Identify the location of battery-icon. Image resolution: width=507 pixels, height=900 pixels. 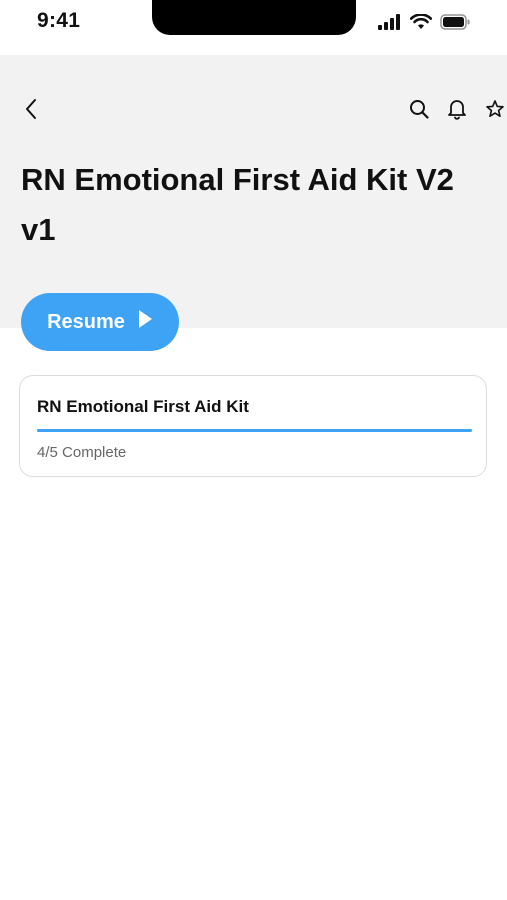
(455, 22).